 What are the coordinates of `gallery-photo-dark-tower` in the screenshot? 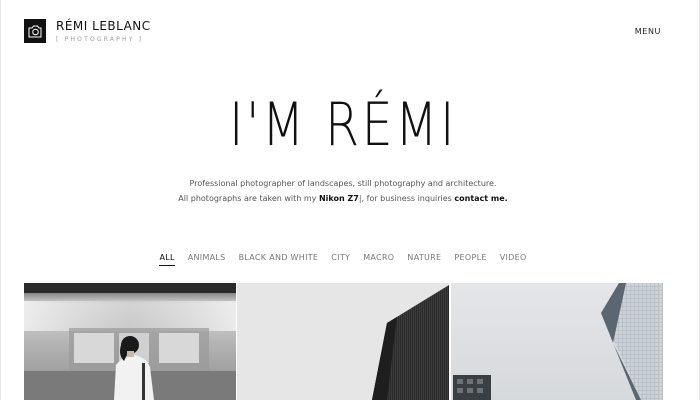 It's located at (343, 341).